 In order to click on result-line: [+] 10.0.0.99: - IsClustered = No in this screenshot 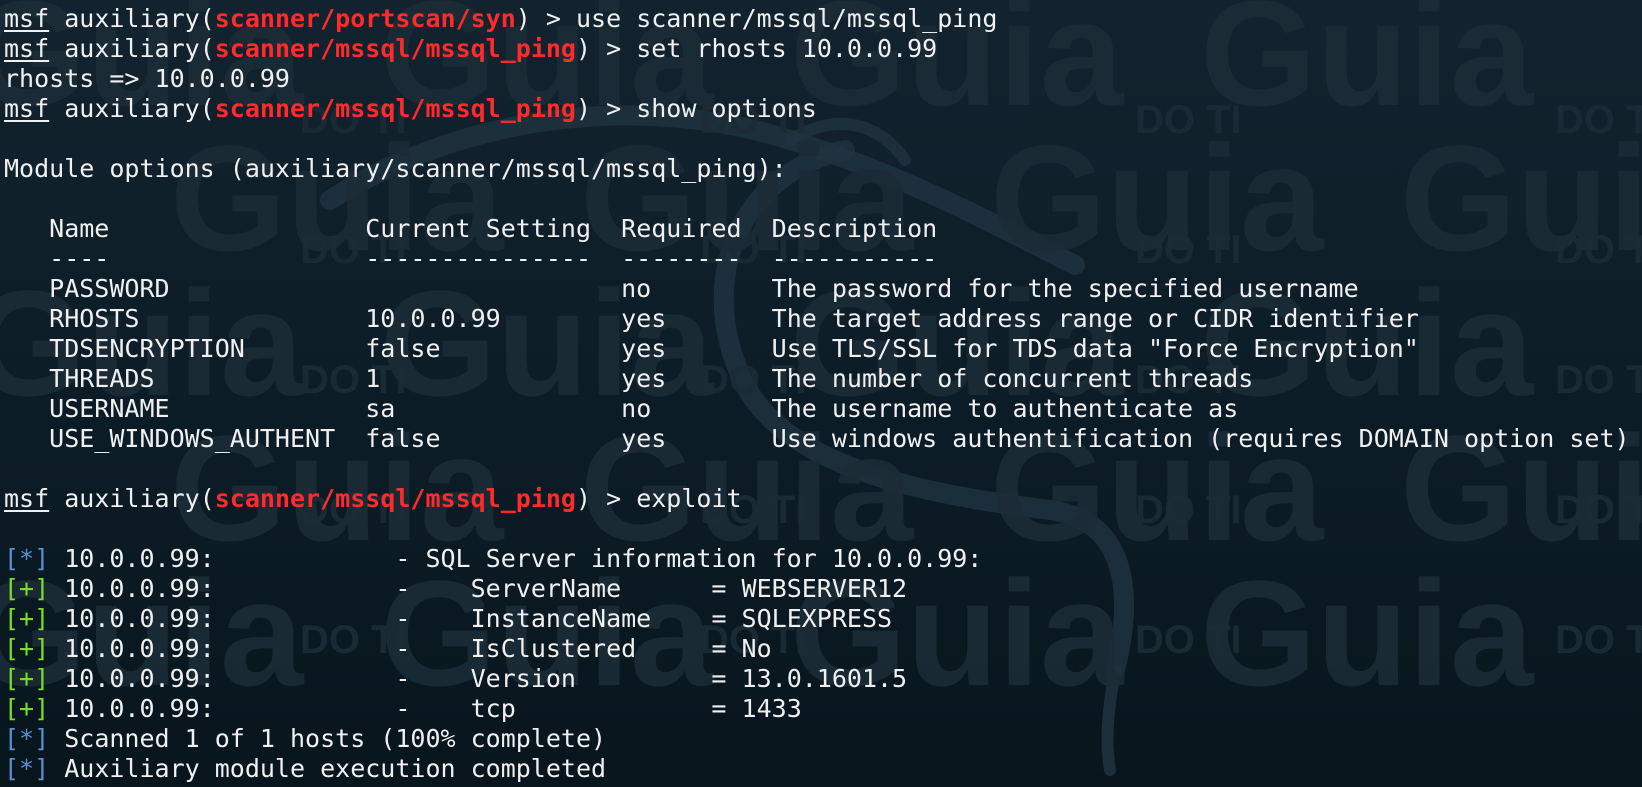, I will do `click(817, 649)`.